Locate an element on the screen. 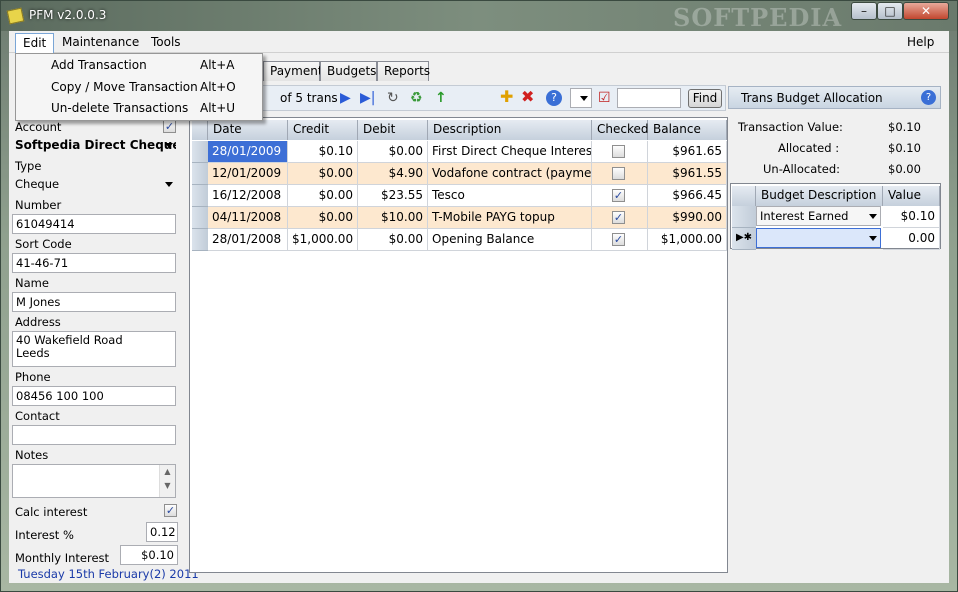  contact-field is located at coordinates (94, 435).